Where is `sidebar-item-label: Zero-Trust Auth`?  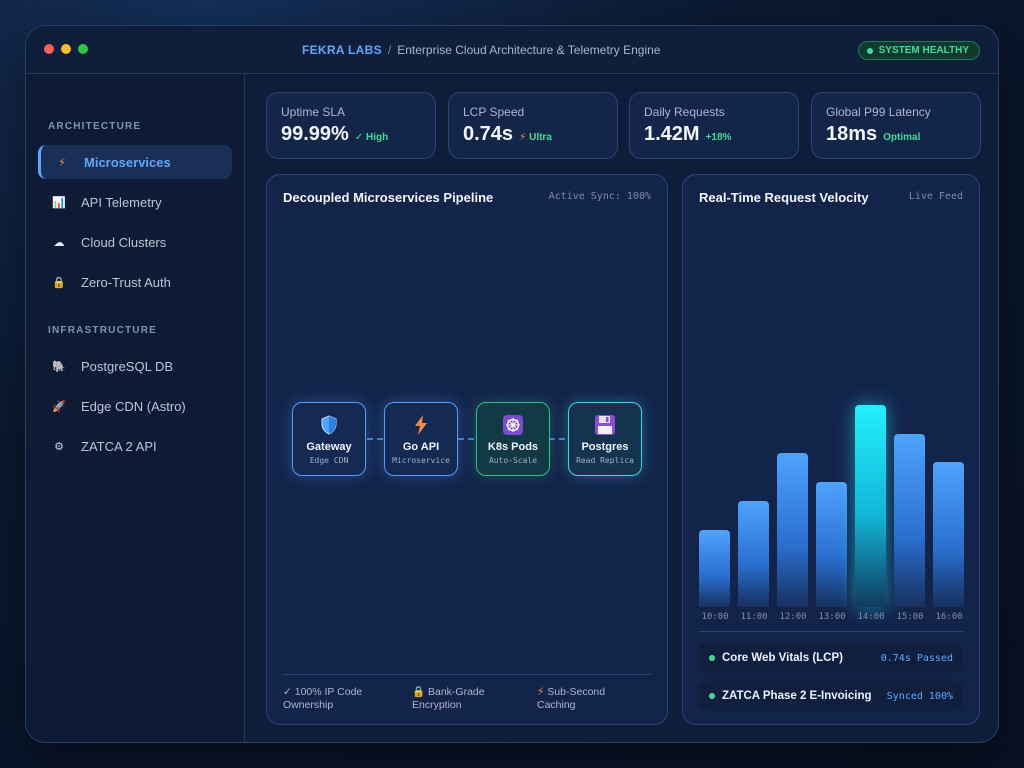
sidebar-item-label: Zero-Trust Auth is located at coordinates (126, 282).